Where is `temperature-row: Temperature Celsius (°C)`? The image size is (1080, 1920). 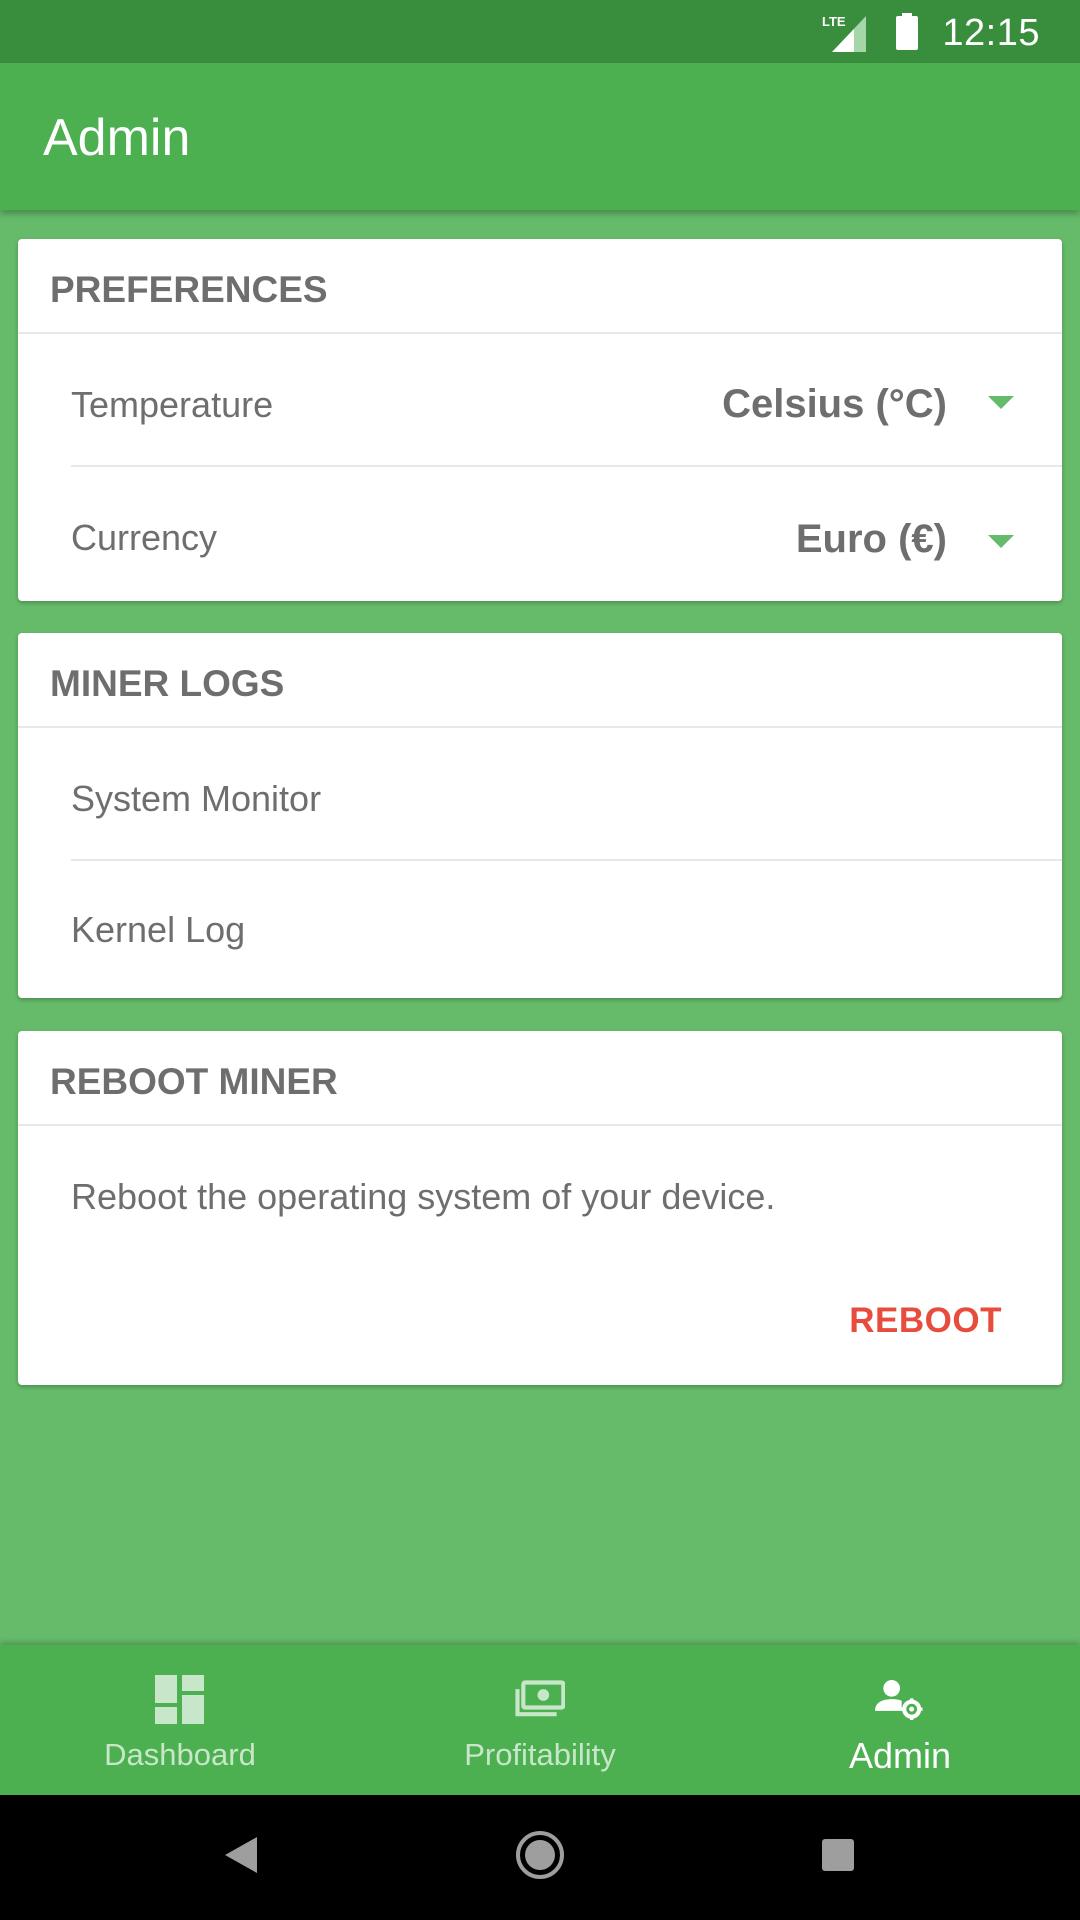 temperature-row: Temperature Celsius (°C) is located at coordinates (540, 400).